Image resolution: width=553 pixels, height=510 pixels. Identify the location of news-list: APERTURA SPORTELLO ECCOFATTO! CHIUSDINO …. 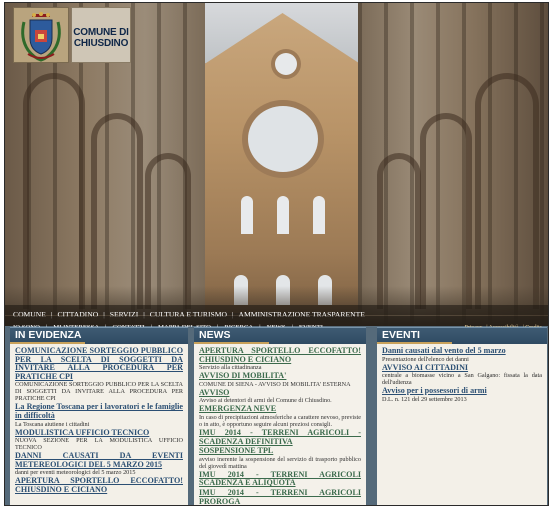
(280, 424).